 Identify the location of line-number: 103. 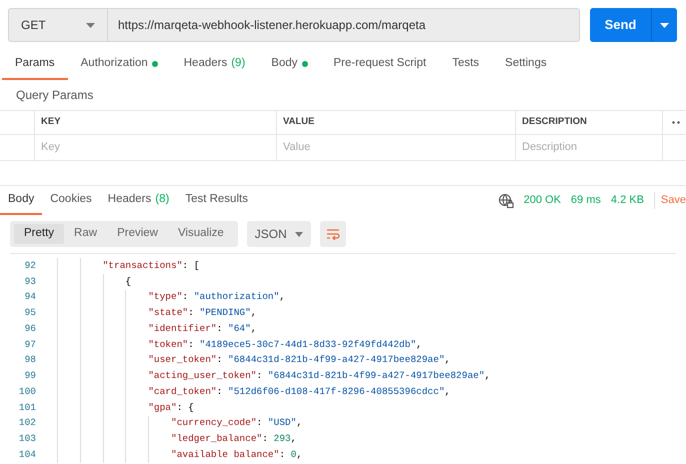
(27, 439).